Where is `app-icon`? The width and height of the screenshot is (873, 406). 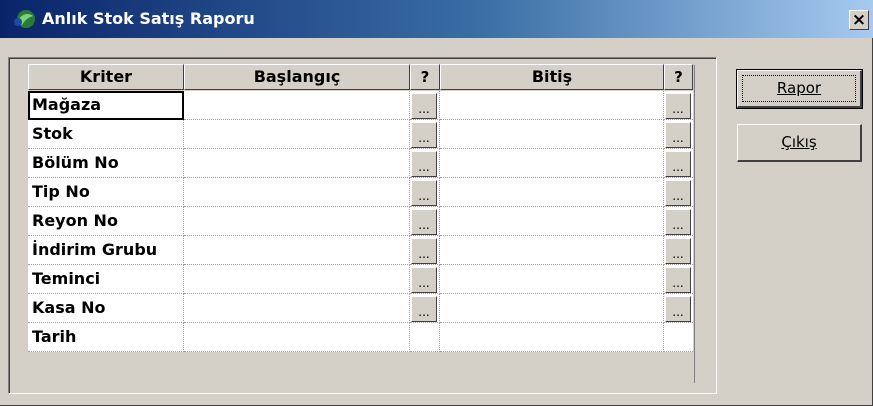
app-icon is located at coordinates (24, 19).